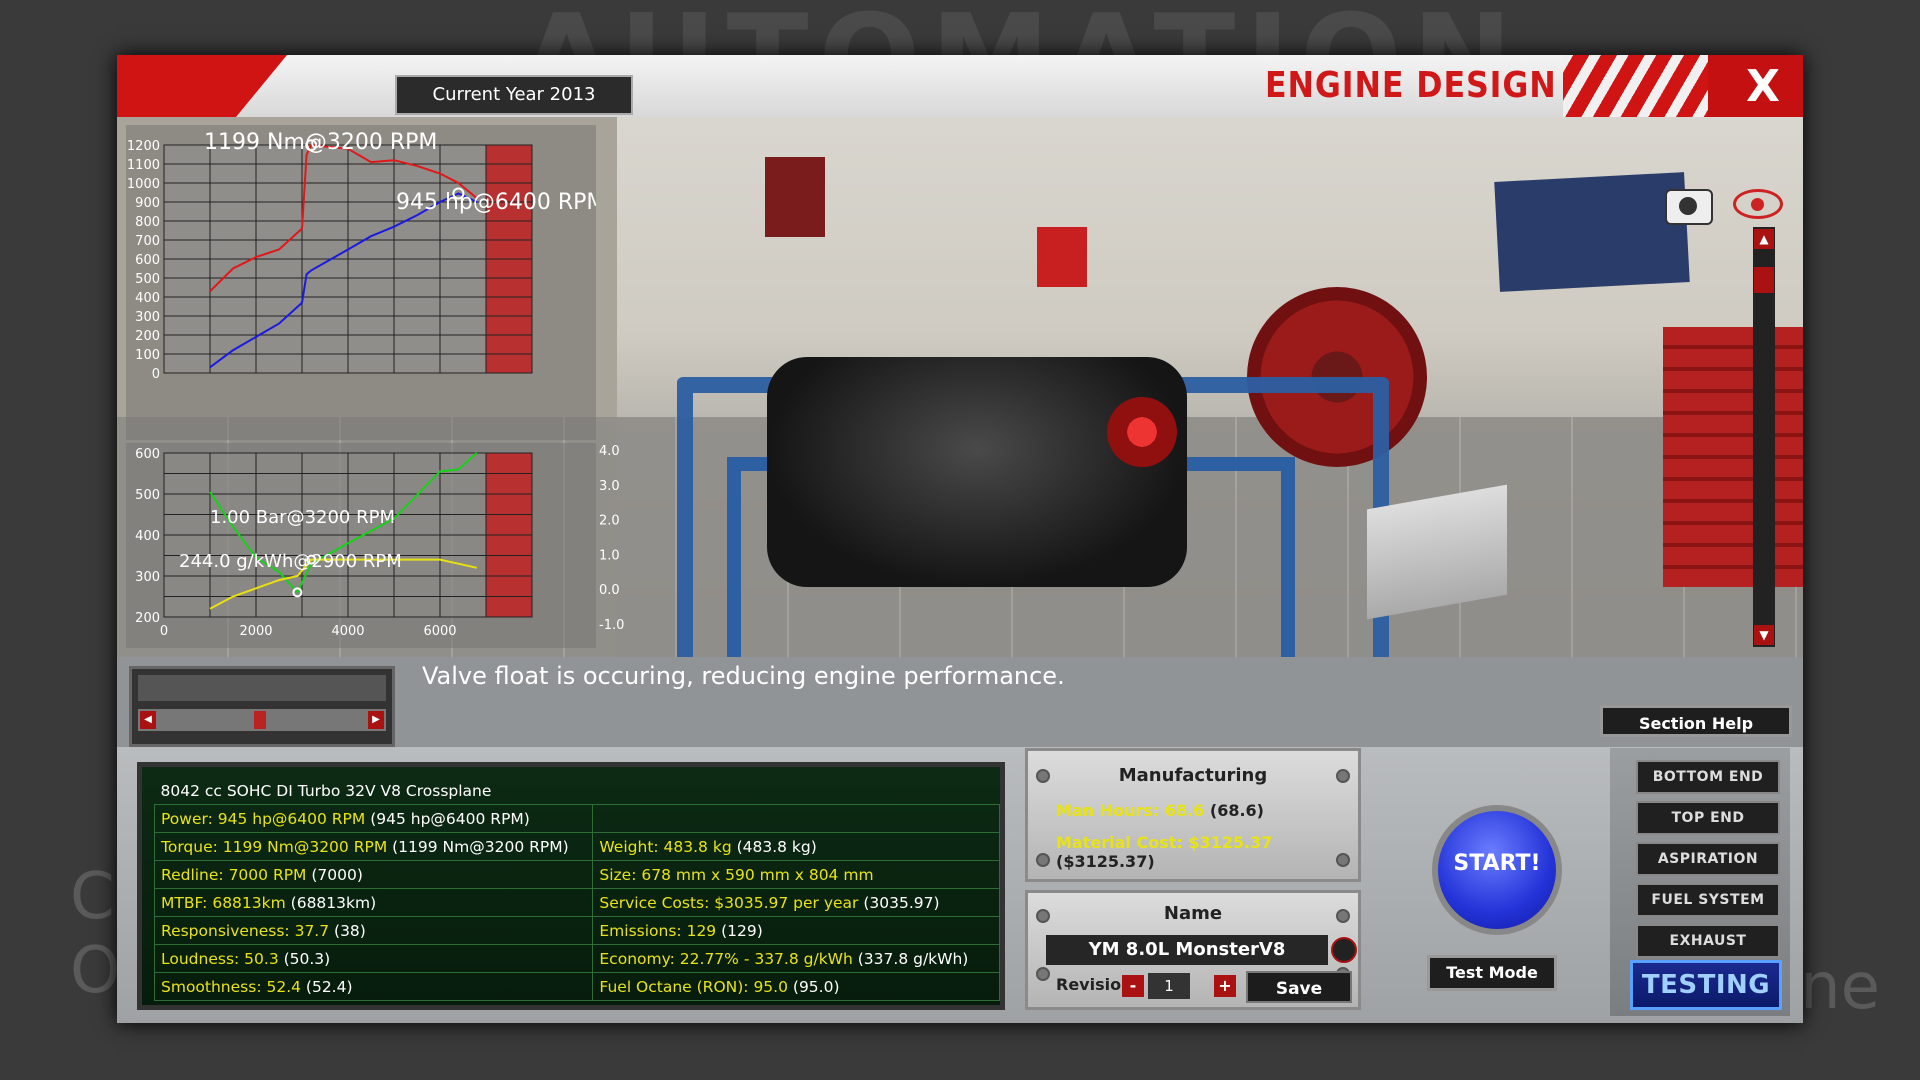  I want to click on boost-annotation: 1.00 Bar@3200 RPM, so click(302, 517).